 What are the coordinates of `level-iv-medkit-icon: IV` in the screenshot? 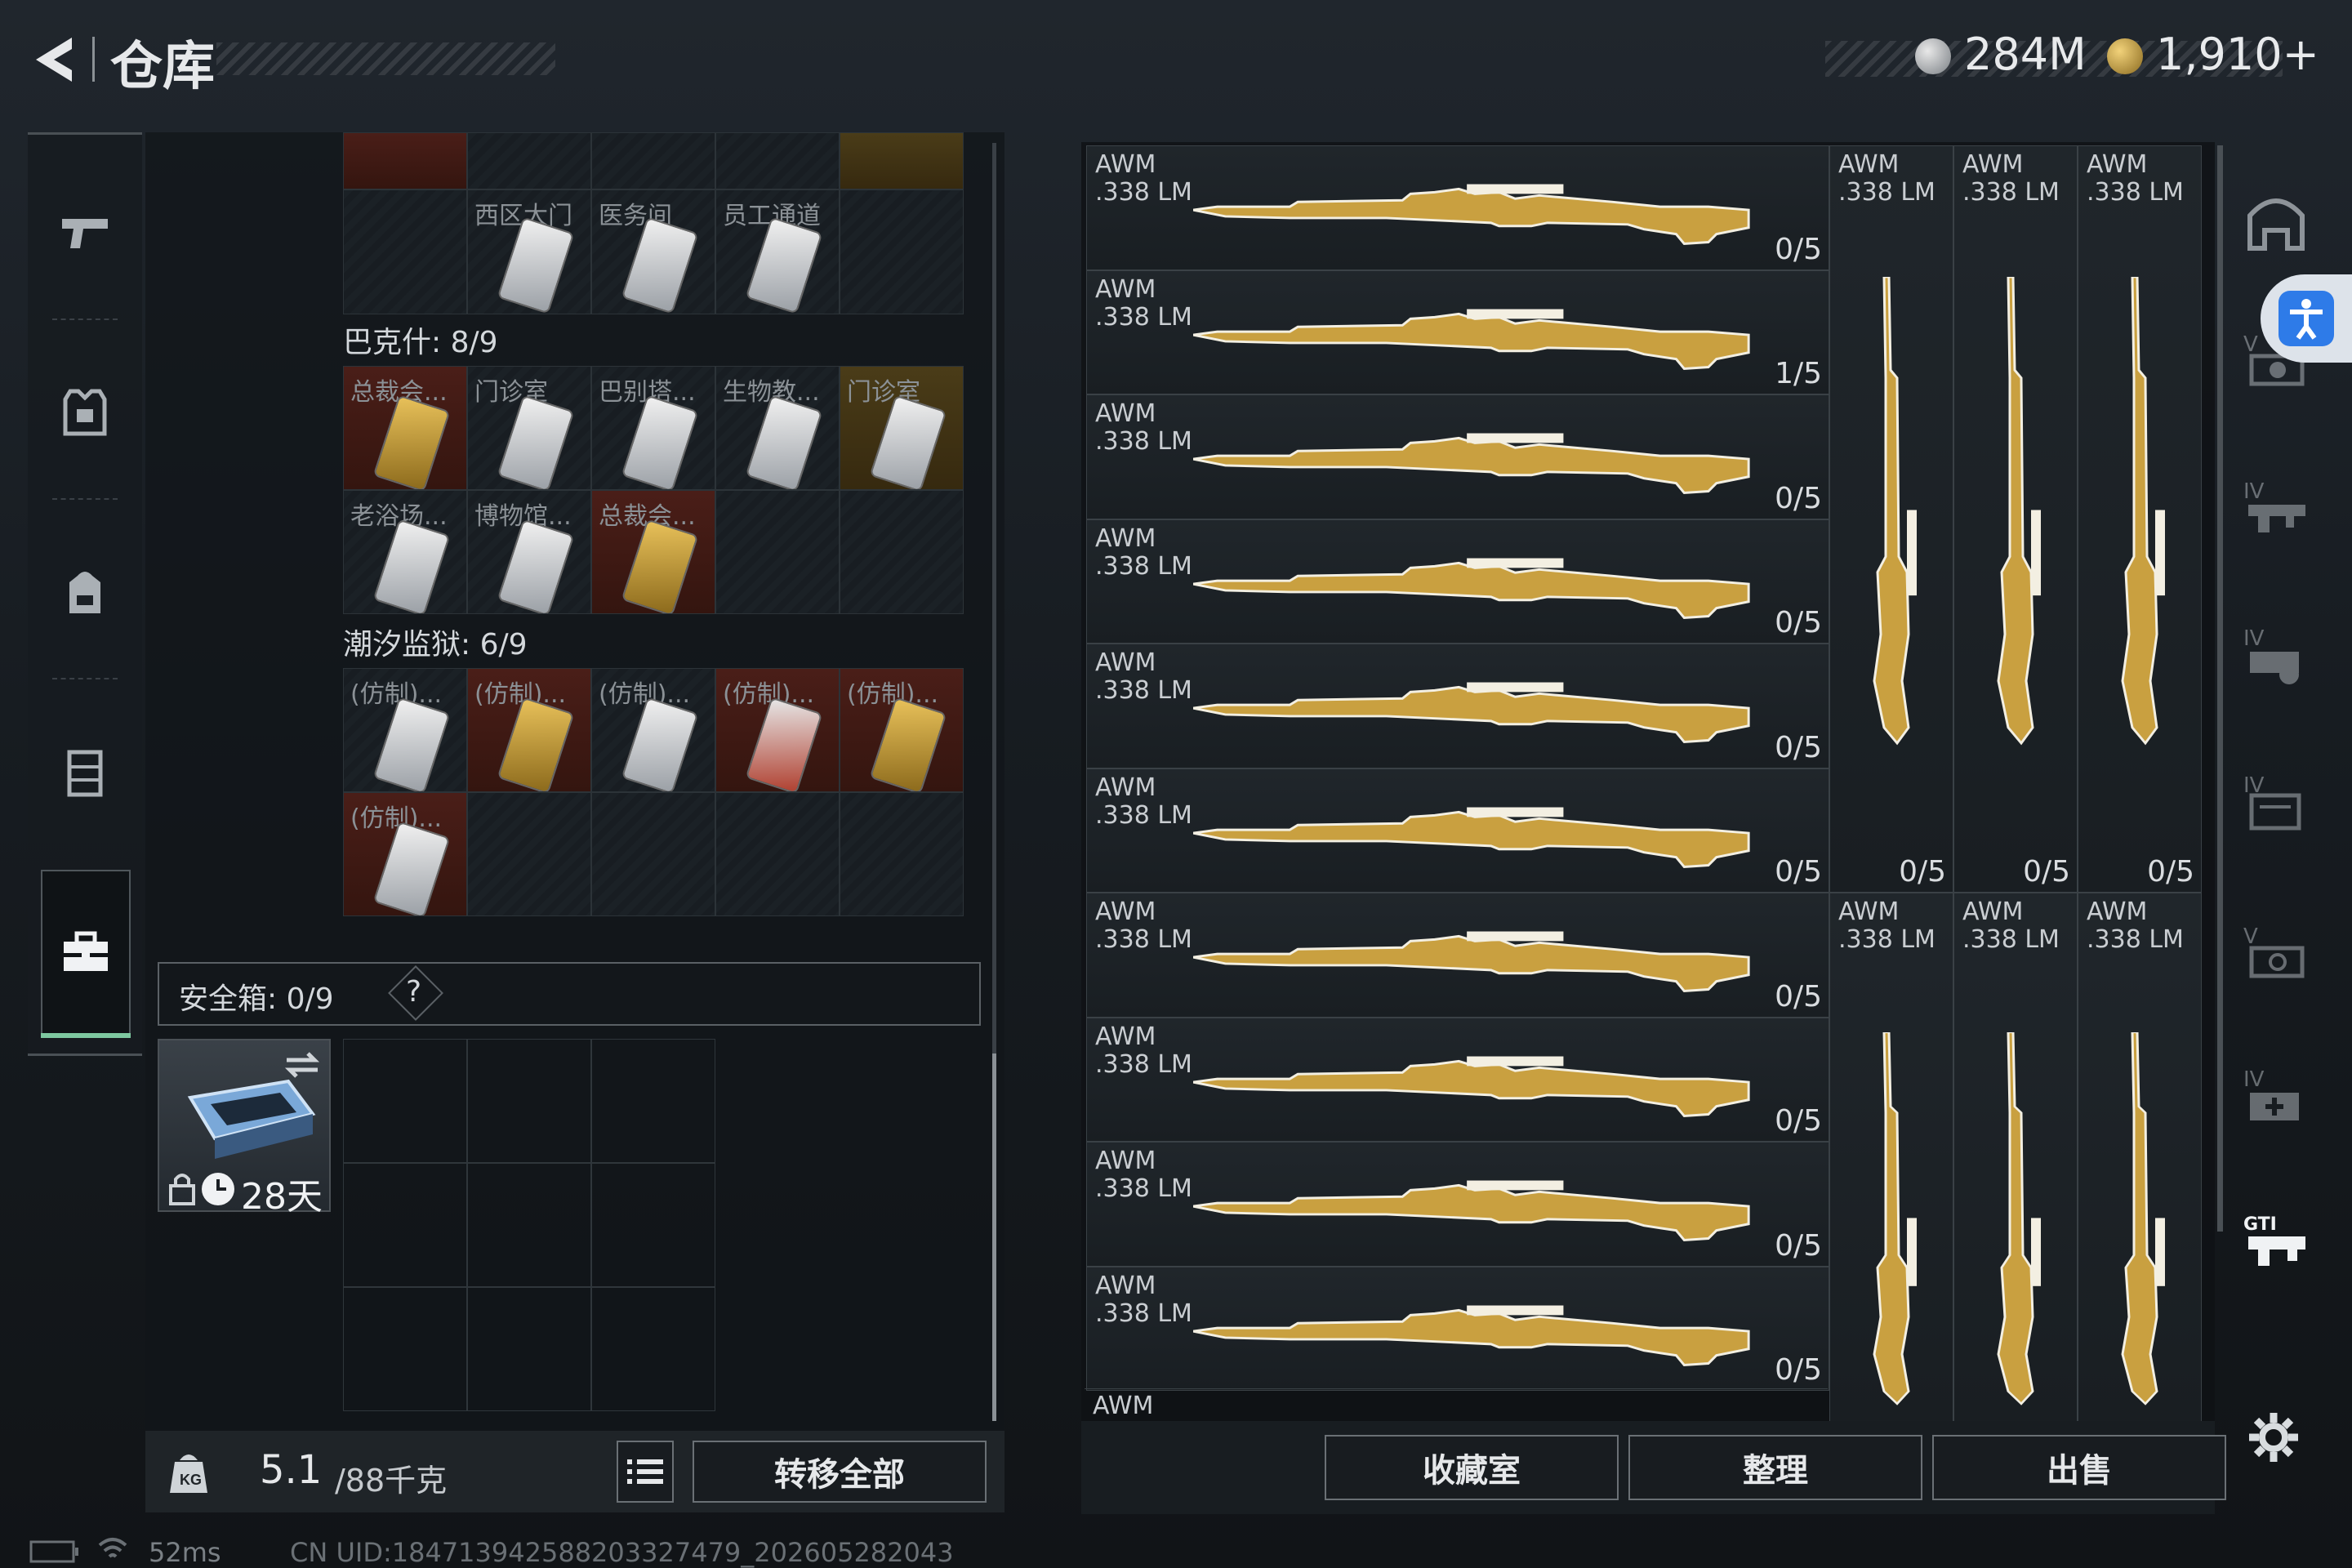 It's located at (2276, 1096).